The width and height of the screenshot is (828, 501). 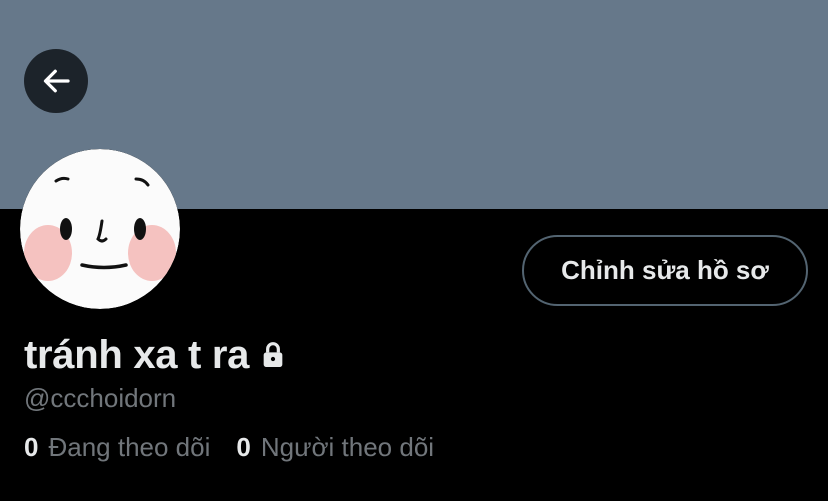 I want to click on display-name: tránh xa t ra, so click(x=137, y=355).